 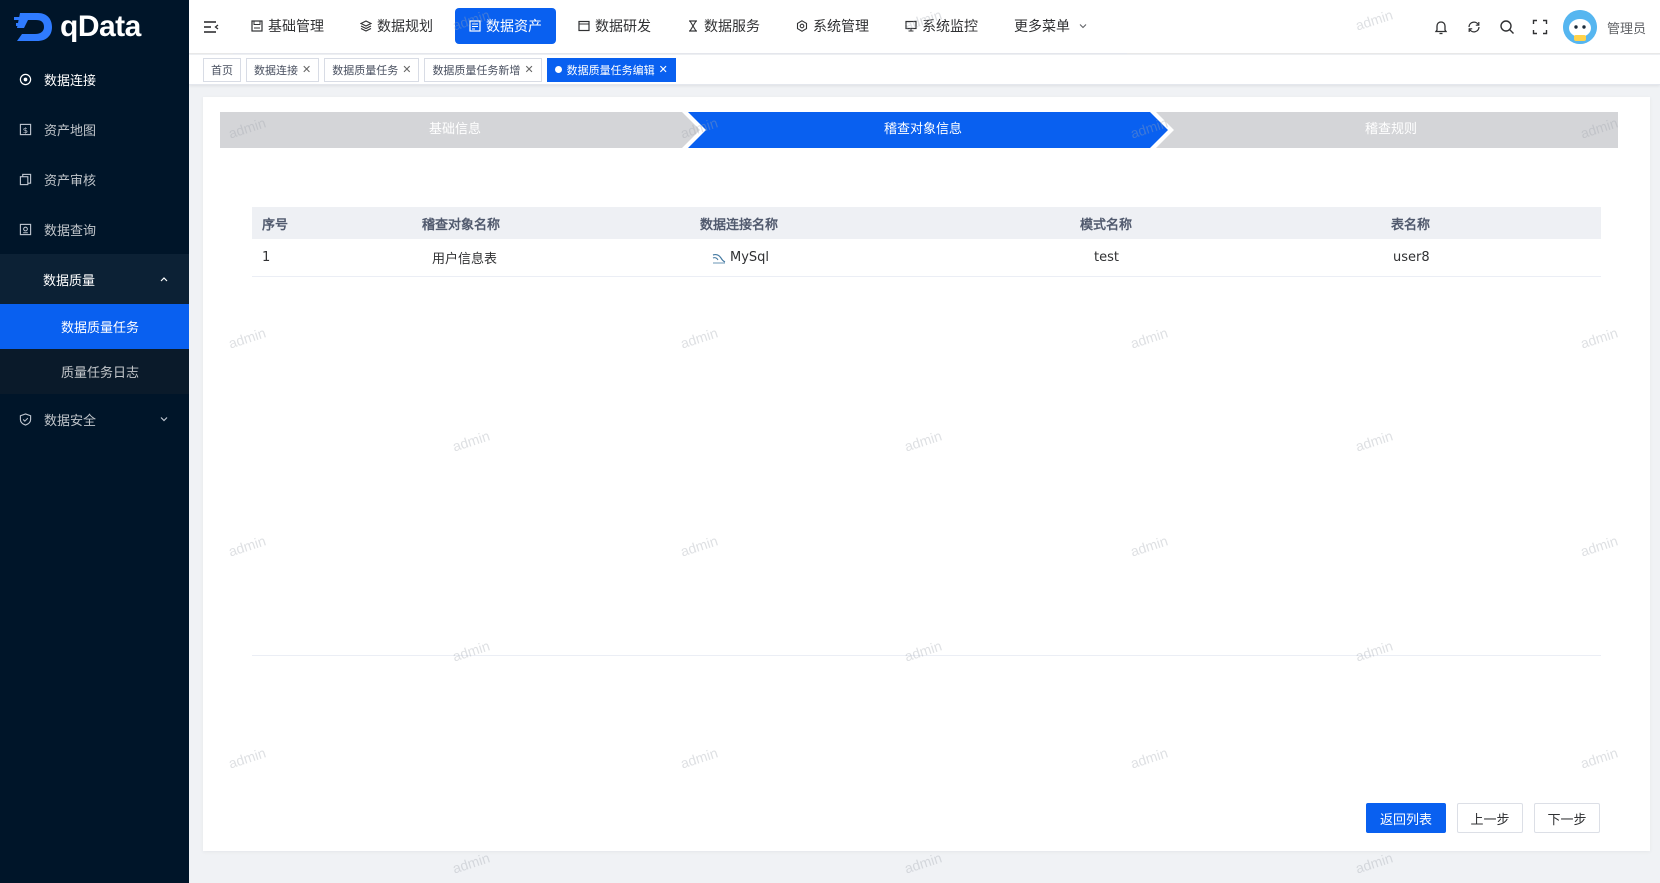 What do you see at coordinates (276, 70) in the screenshot?
I see `tag-label: 数据连接` at bounding box center [276, 70].